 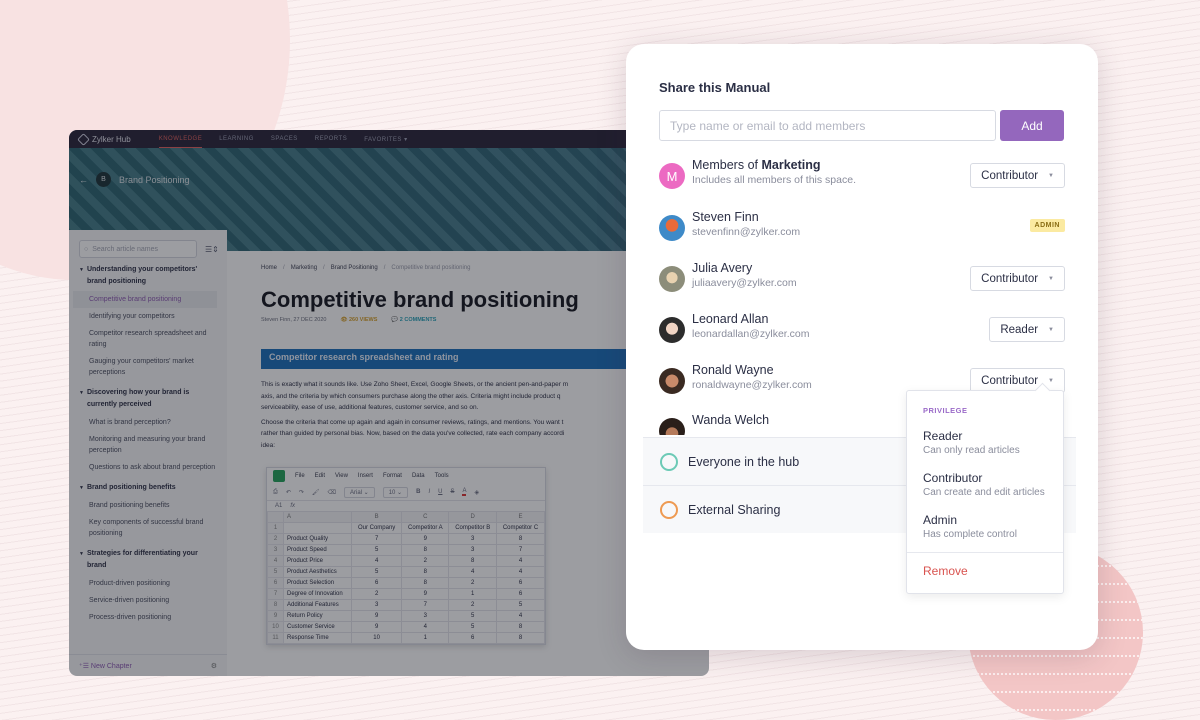 What do you see at coordinates (332, 492) in the screenshot?
I see `clear-format-icon: ⌫` at bounding box center [332, 492].